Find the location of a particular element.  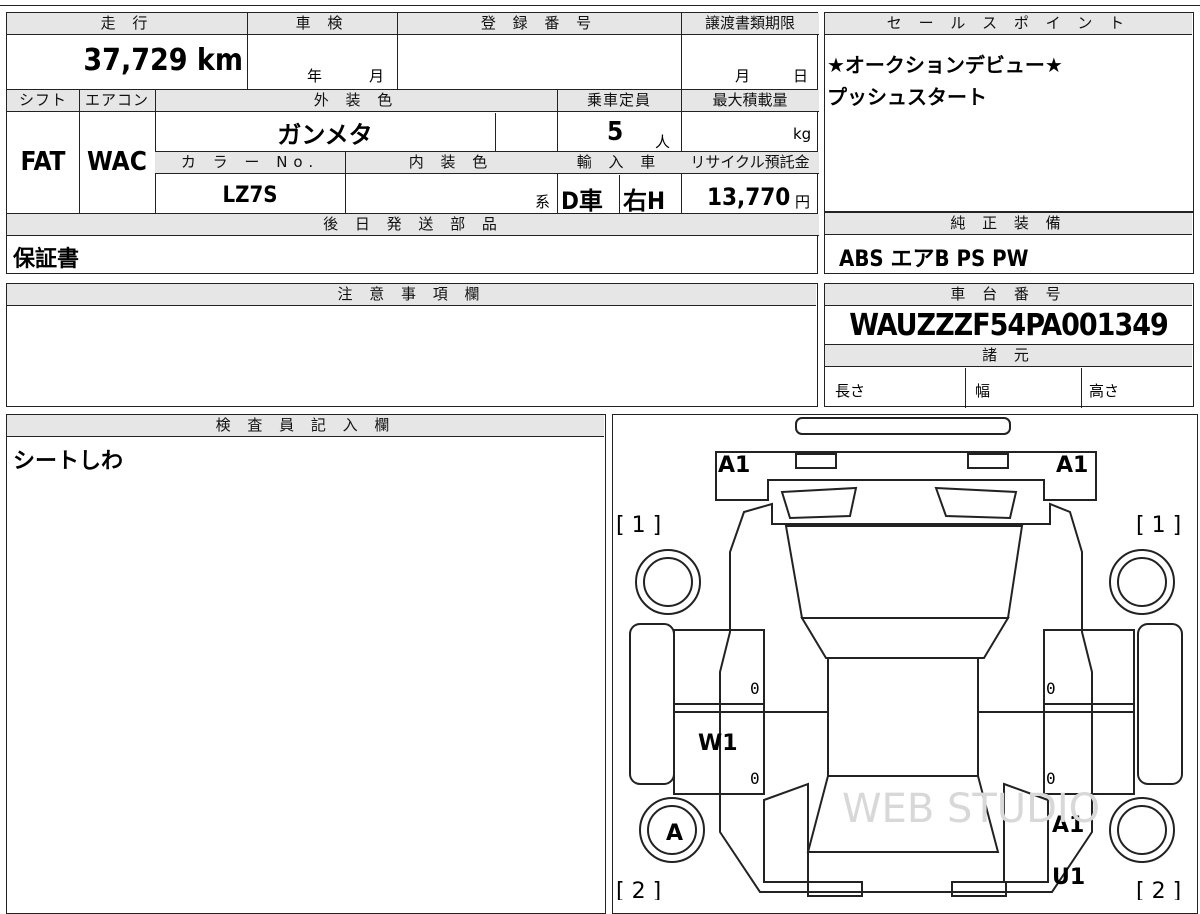

sales-points-header: セ ー ル ス ポ イ ン ト is located at coordinates (1008, 24).